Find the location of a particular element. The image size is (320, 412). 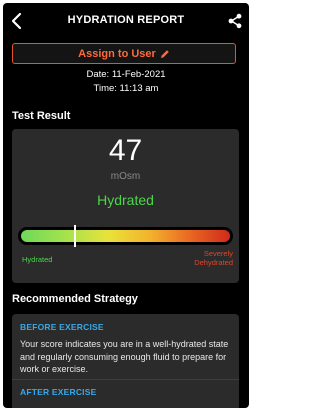

gauge-marker is located at coordinates (75, 236).